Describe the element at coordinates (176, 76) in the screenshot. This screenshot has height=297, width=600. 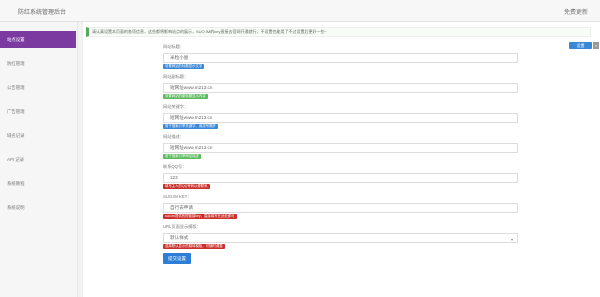
I see `field-label: 网站副标题：` at that location.